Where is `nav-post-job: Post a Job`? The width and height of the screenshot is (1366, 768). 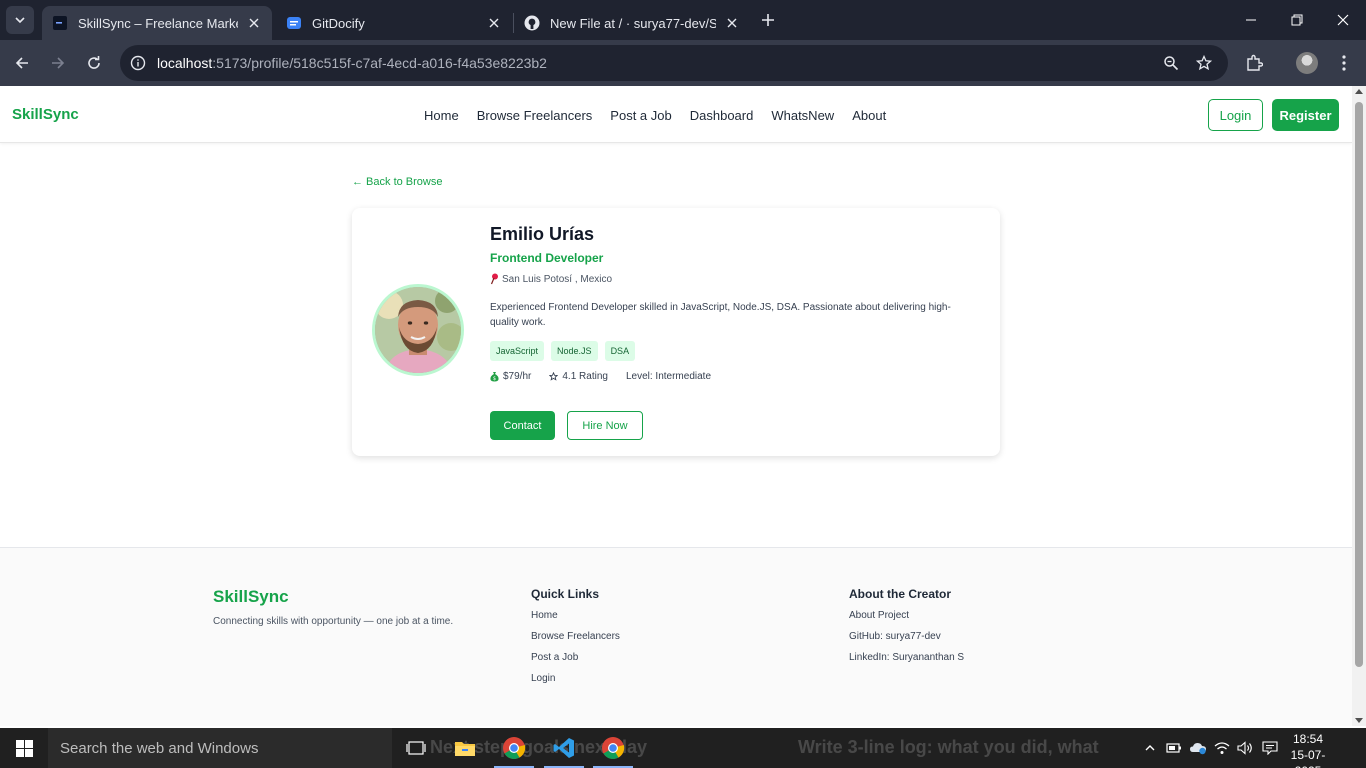
nav-post-job: Post a Job is located at coordinates (640, 115).